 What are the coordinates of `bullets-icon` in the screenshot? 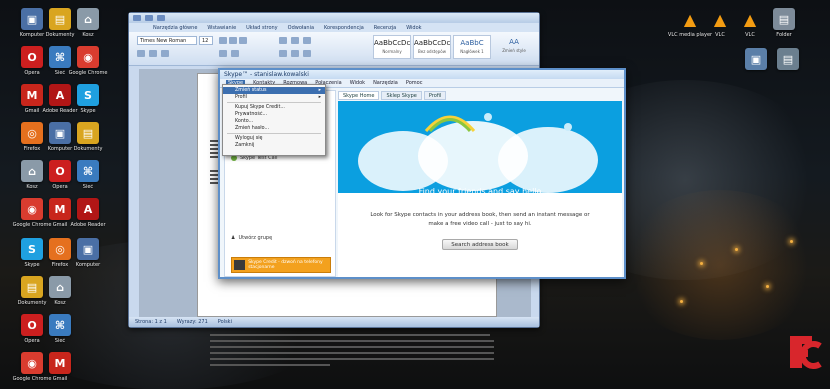 It's located at (283, 40).